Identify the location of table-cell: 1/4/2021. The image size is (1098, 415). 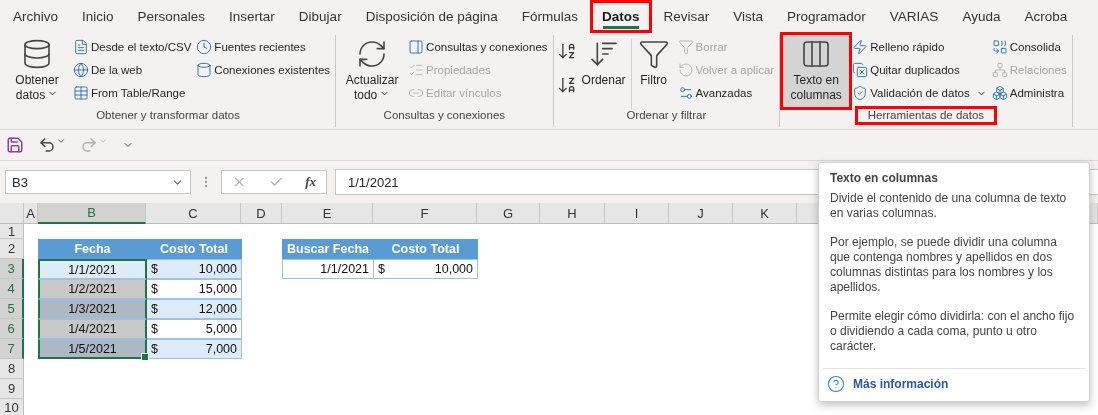
(92, 329).